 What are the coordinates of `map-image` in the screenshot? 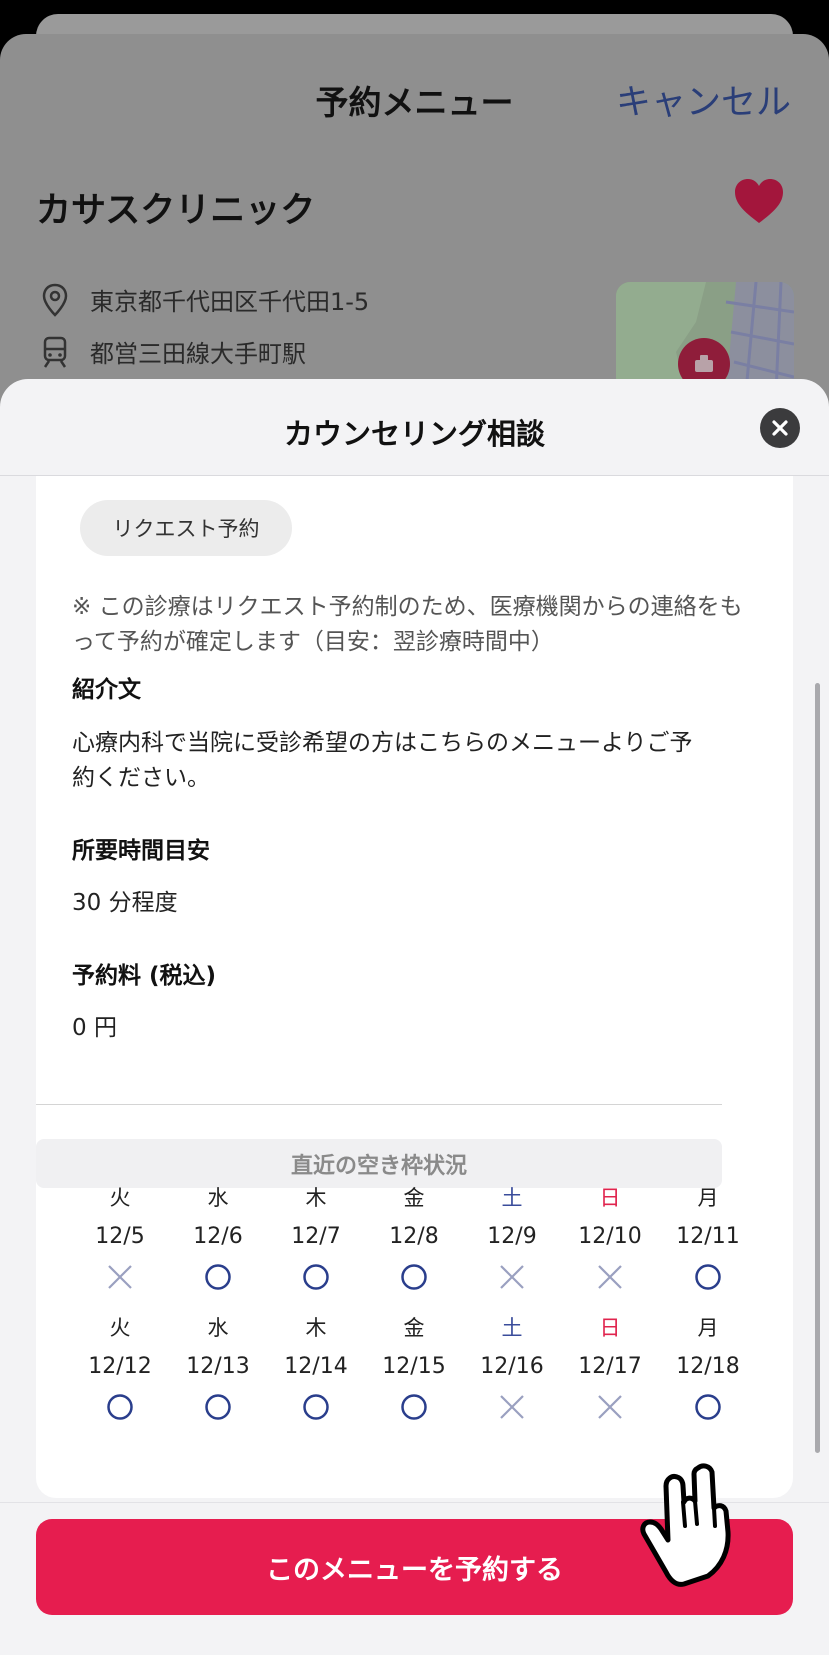 It's located at (705, 337).